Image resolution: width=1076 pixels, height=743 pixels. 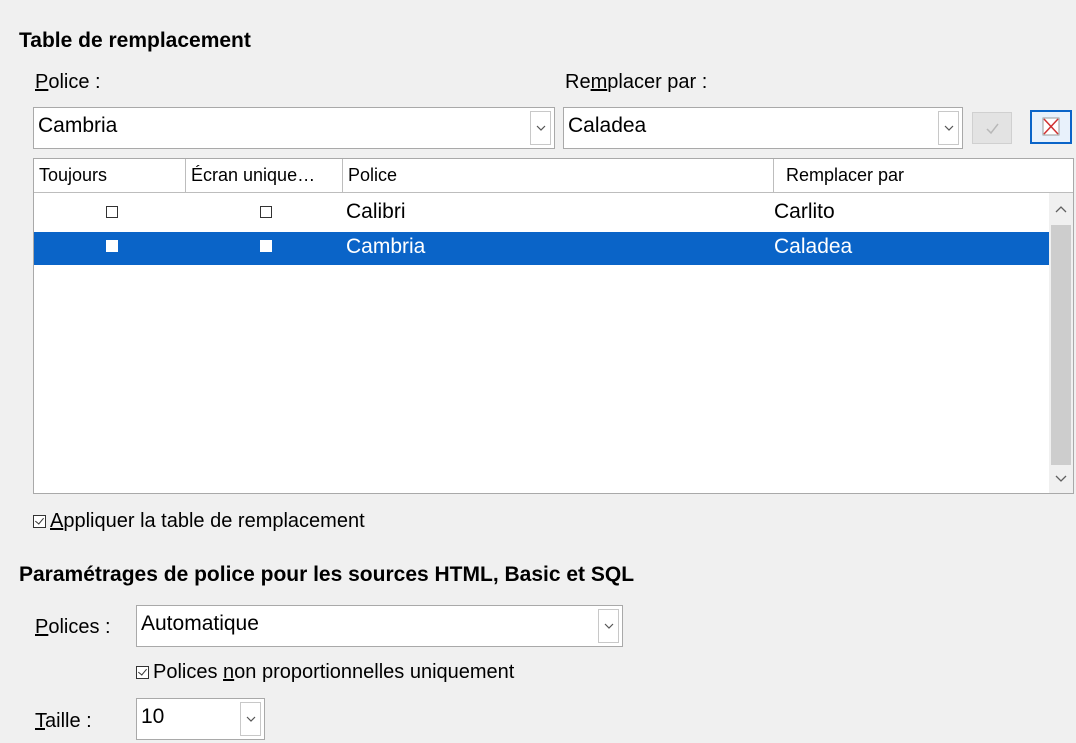 I want to click on size-combobox-value: 10, so click(x=153, y=716).